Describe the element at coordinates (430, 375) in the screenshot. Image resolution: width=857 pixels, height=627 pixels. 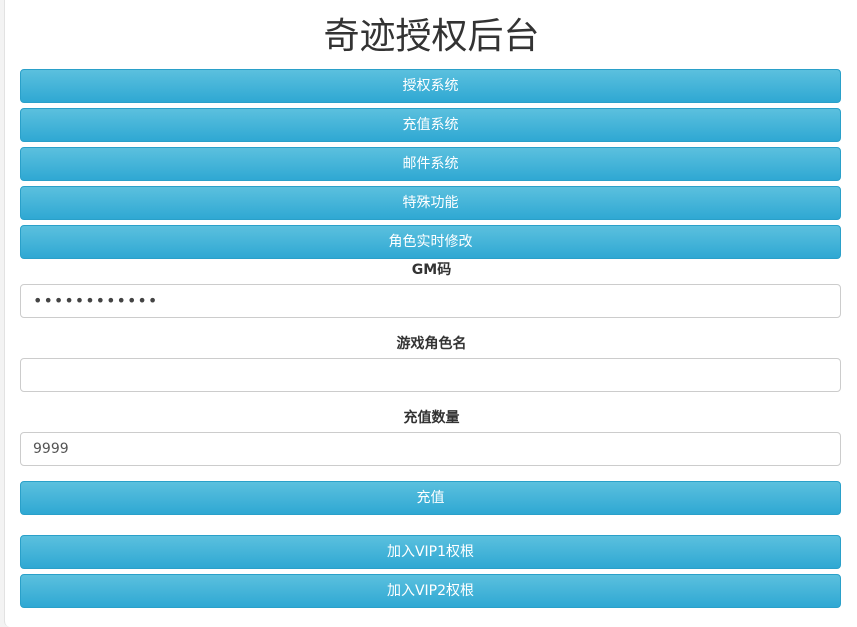
I see `role-name-field` at that location.